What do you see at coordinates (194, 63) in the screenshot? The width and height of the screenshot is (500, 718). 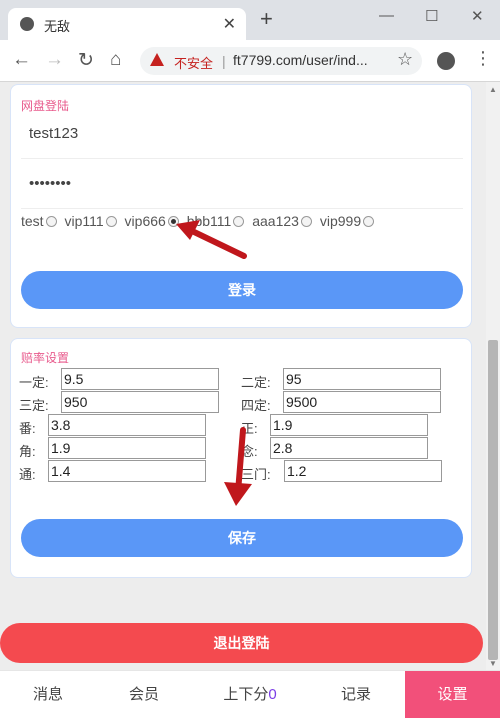 I see `security-label: 不安全` at bounding box center [194, 63].